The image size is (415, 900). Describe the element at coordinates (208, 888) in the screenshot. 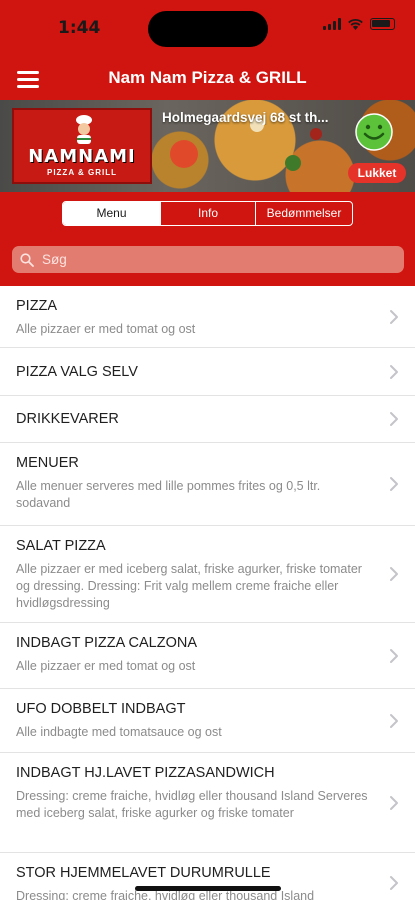

I see `home-indicator` at that location.